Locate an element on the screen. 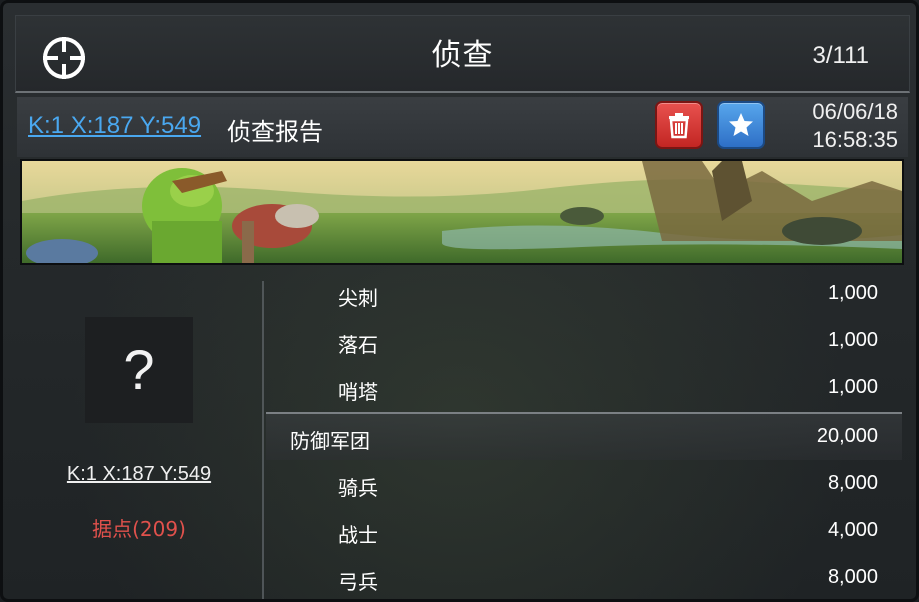 The height and width of the screenshot is (602, 919). delete-button is located at coordinates (679, 125).